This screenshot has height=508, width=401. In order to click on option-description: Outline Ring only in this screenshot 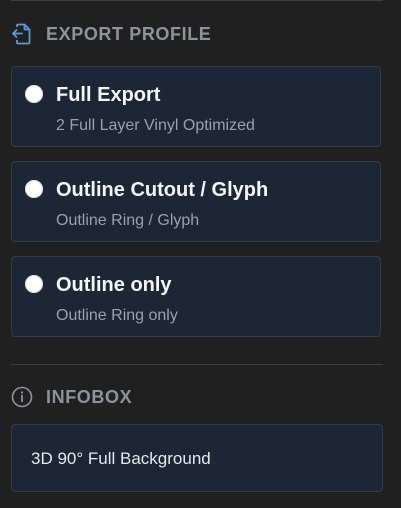, I will do `click(117, 315)`.